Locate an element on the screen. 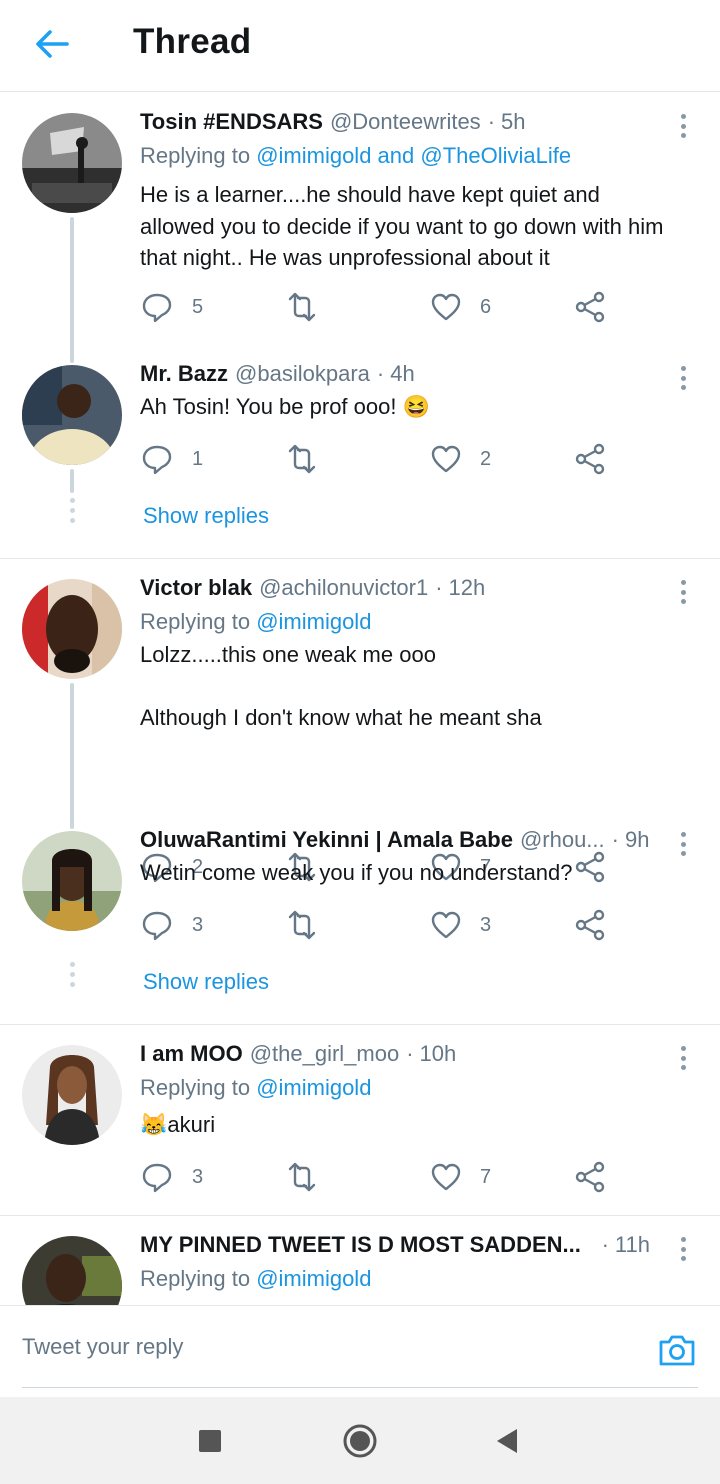 The image size is (720, 1484). reply-button: 1 is located at coordinates (171, 459).